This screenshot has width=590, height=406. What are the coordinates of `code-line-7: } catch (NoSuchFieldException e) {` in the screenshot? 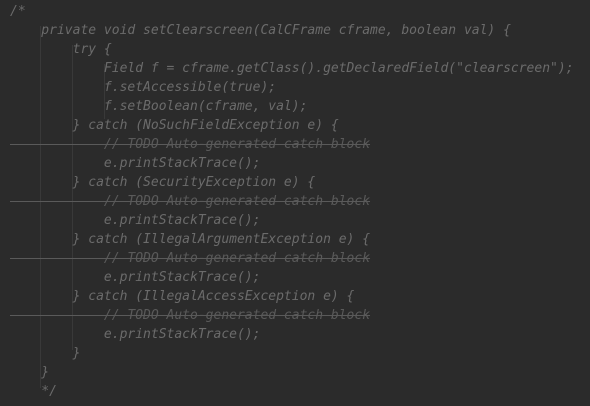 It's located at (174, 125).